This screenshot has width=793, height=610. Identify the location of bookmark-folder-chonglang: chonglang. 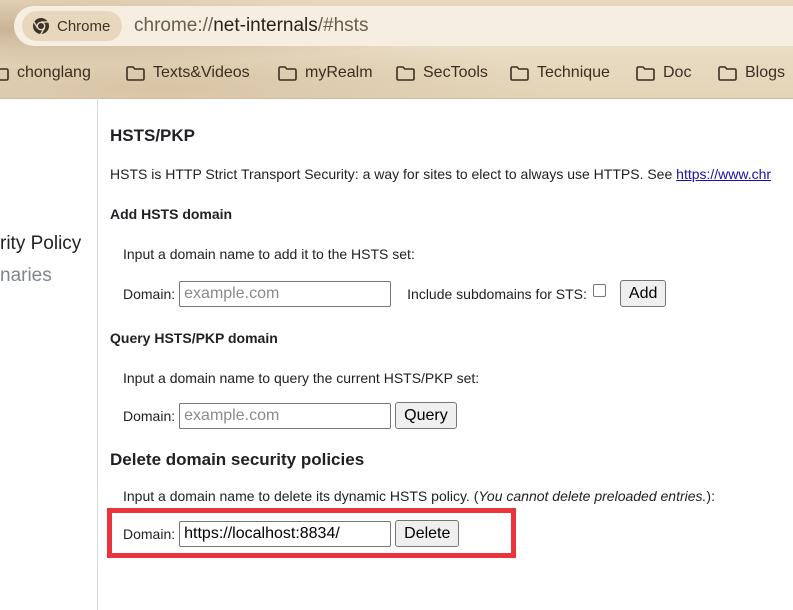
(45, 73).